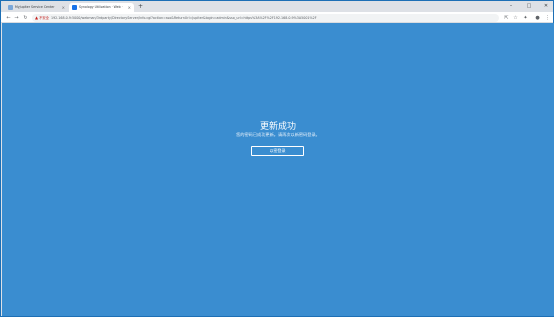 The image size is (554, 317). I want to click on back-arrow-icon: ←, so click(8, 17).